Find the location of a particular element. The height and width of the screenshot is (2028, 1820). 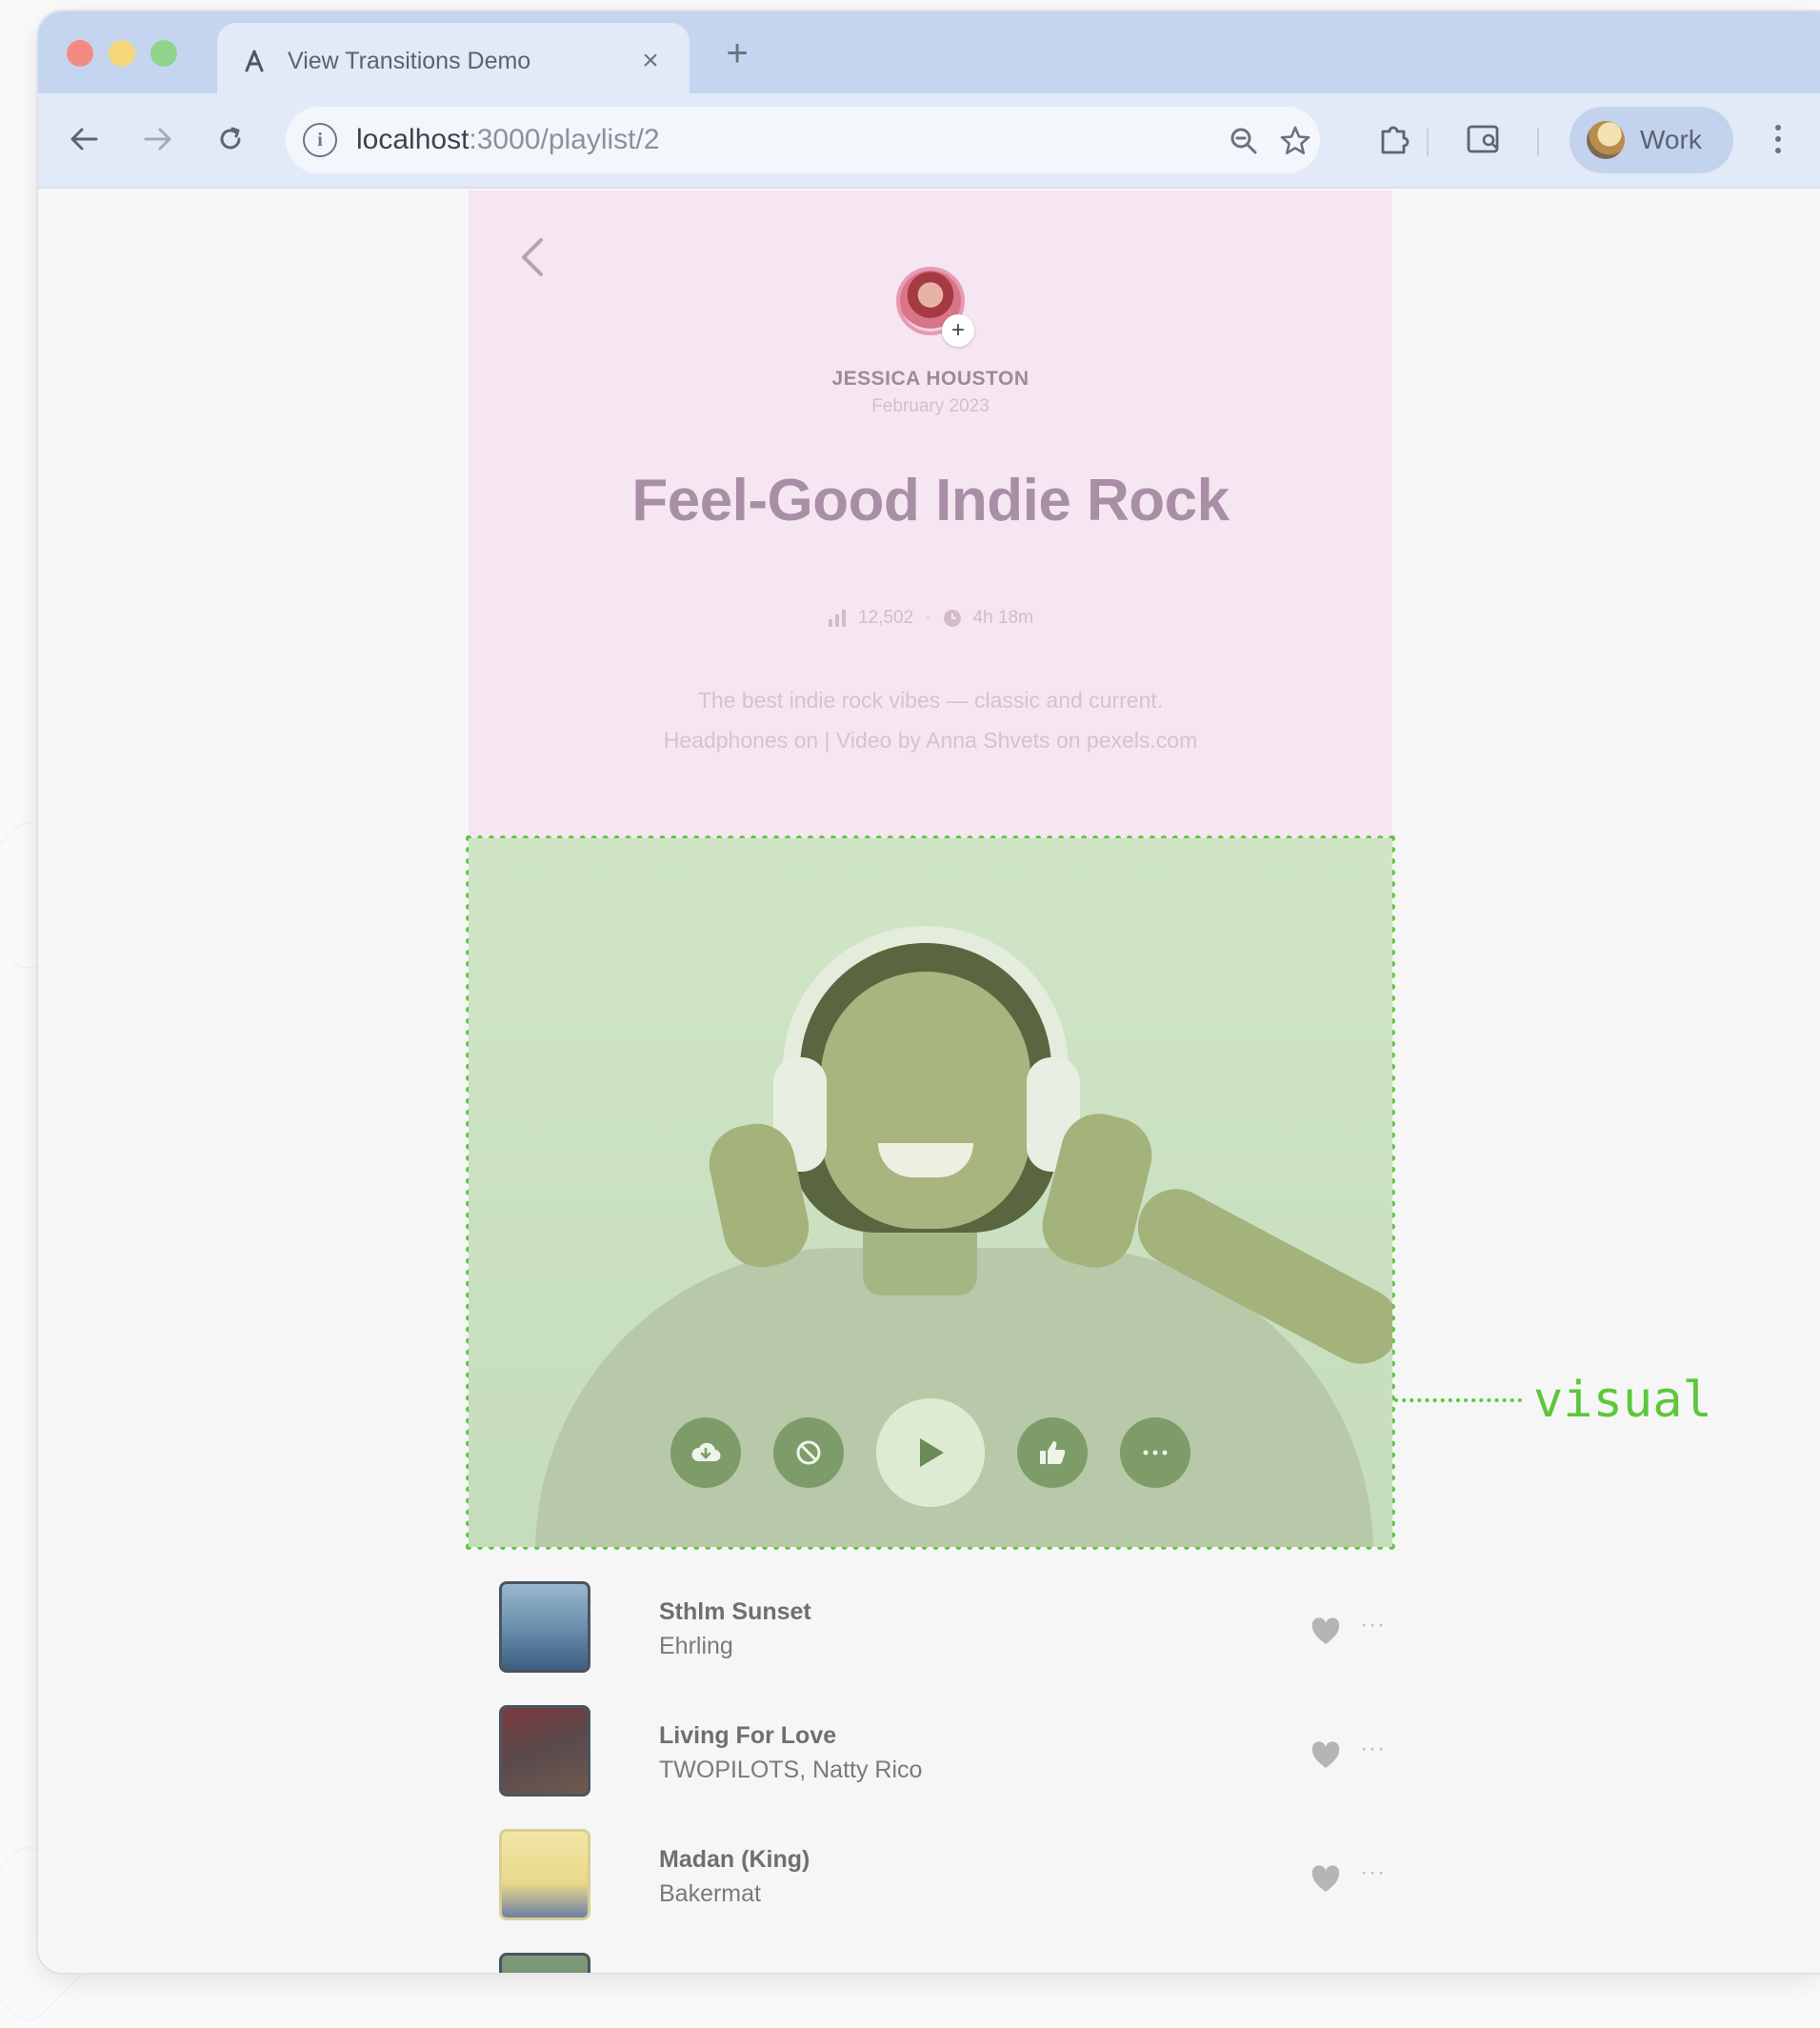

more-icon is located at coordinates (1155, 1453).